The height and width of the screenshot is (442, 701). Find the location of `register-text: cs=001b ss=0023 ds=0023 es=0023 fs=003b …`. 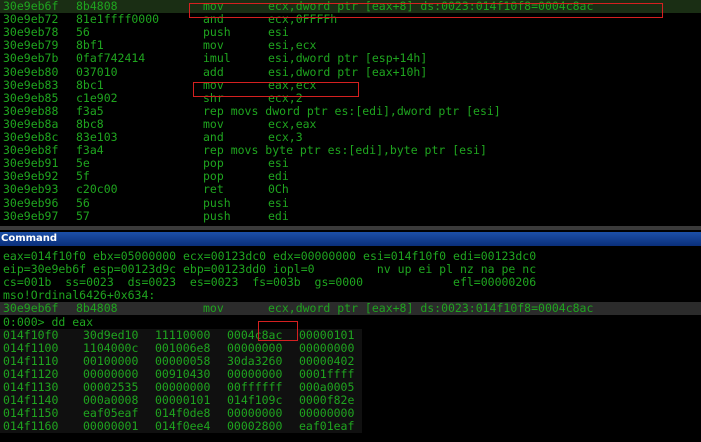

register-text: cs=001b ss=0023 ds=0023 es=0023 fs=003b … is located at coordinates (270, 282).